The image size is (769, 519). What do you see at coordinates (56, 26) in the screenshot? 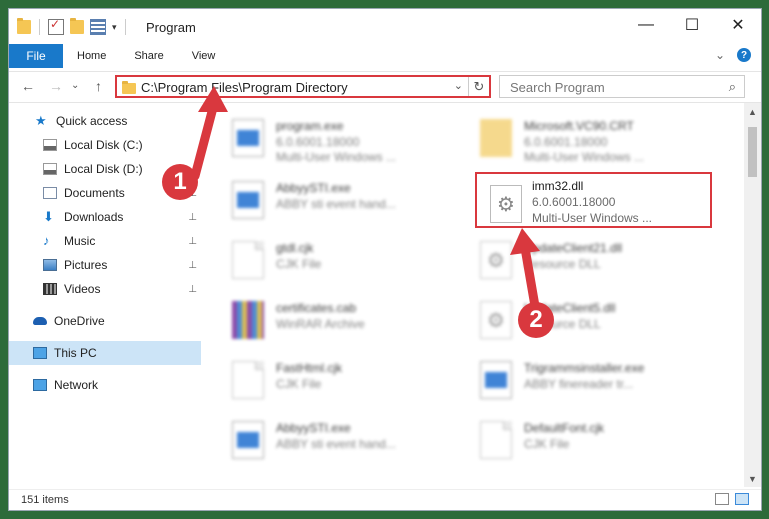
I see `properties-icon` at bounding box center [56, 26].